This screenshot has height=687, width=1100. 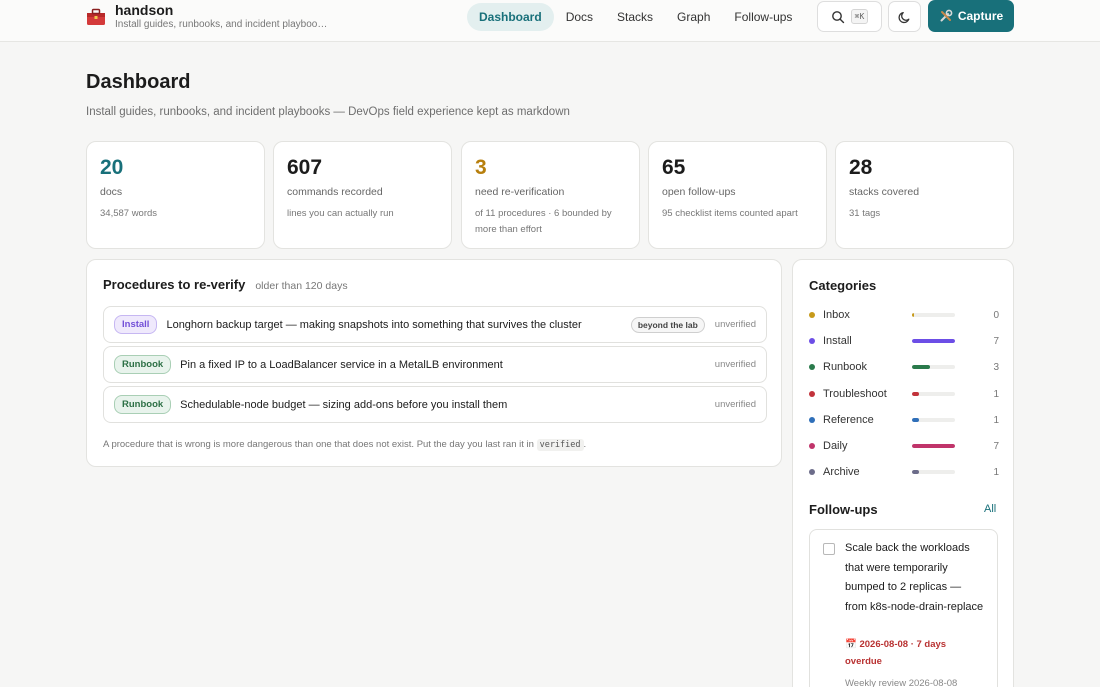 I want to click on theme-toggle-button, so click(x=904, y=16).